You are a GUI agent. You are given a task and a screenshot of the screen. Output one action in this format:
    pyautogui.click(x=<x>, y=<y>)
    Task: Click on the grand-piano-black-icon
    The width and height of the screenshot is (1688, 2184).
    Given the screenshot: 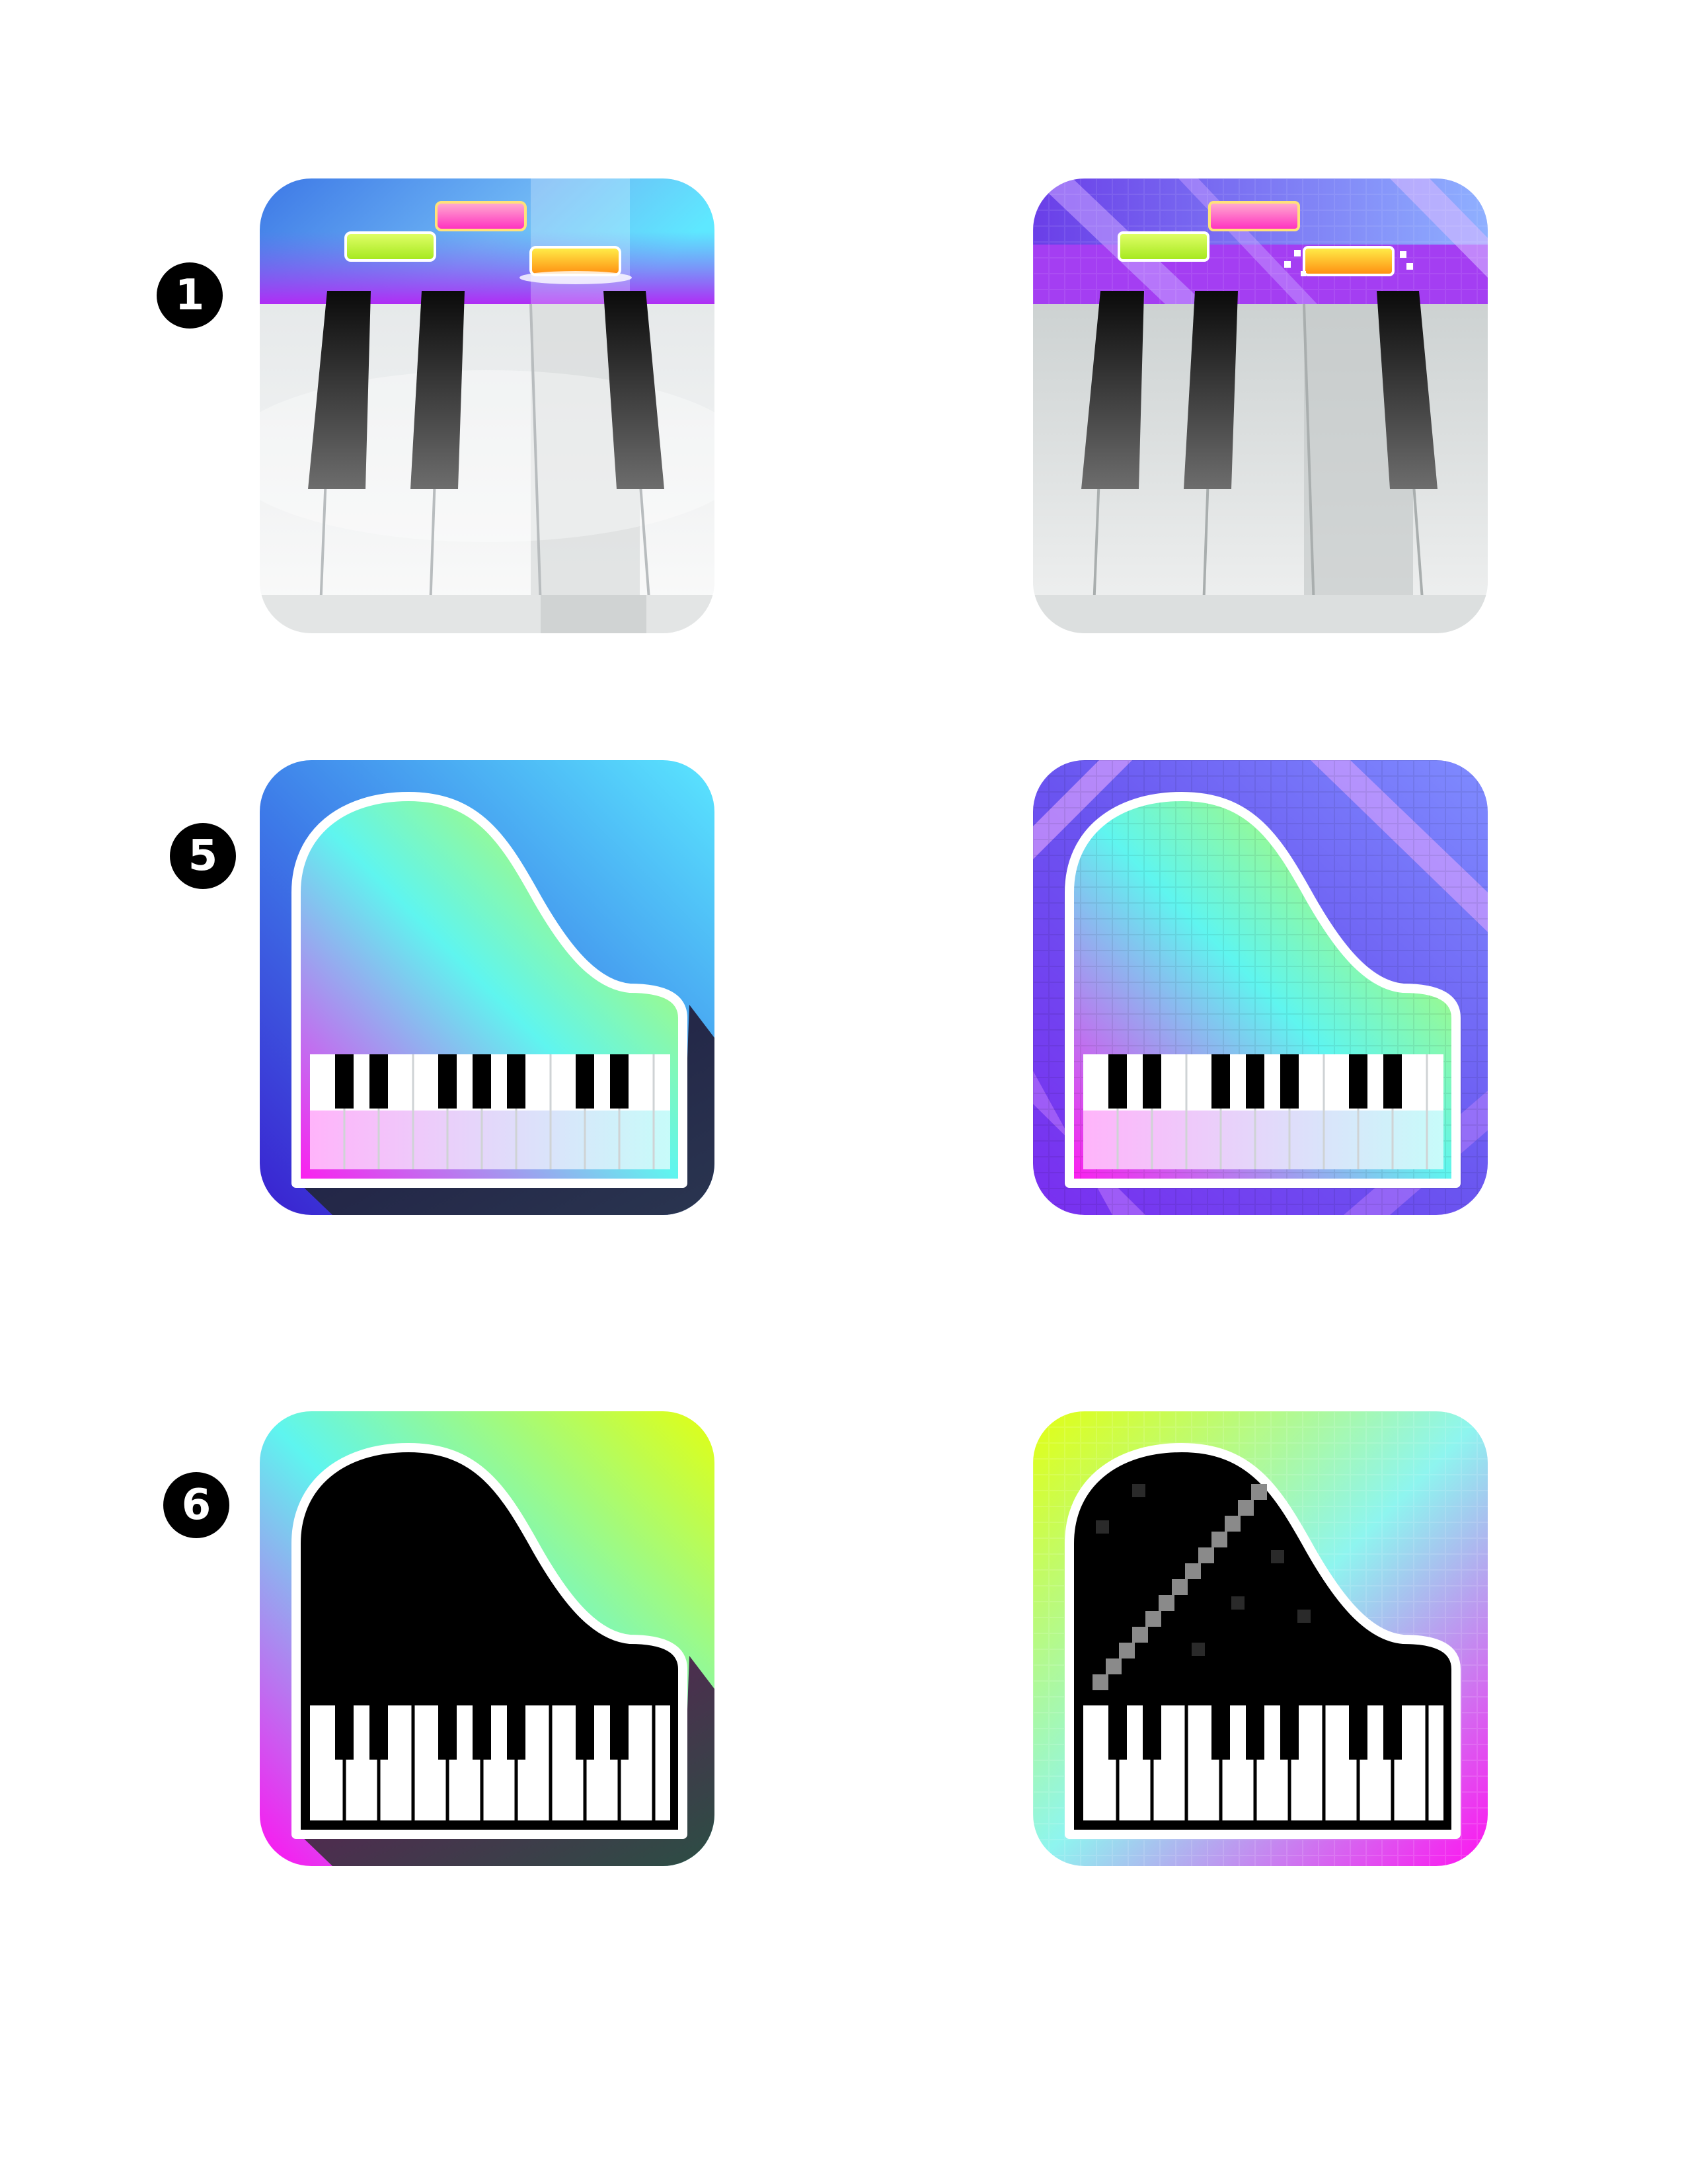 What is the action you would take?
    pyautogui.click(x=487, y=1638)
    